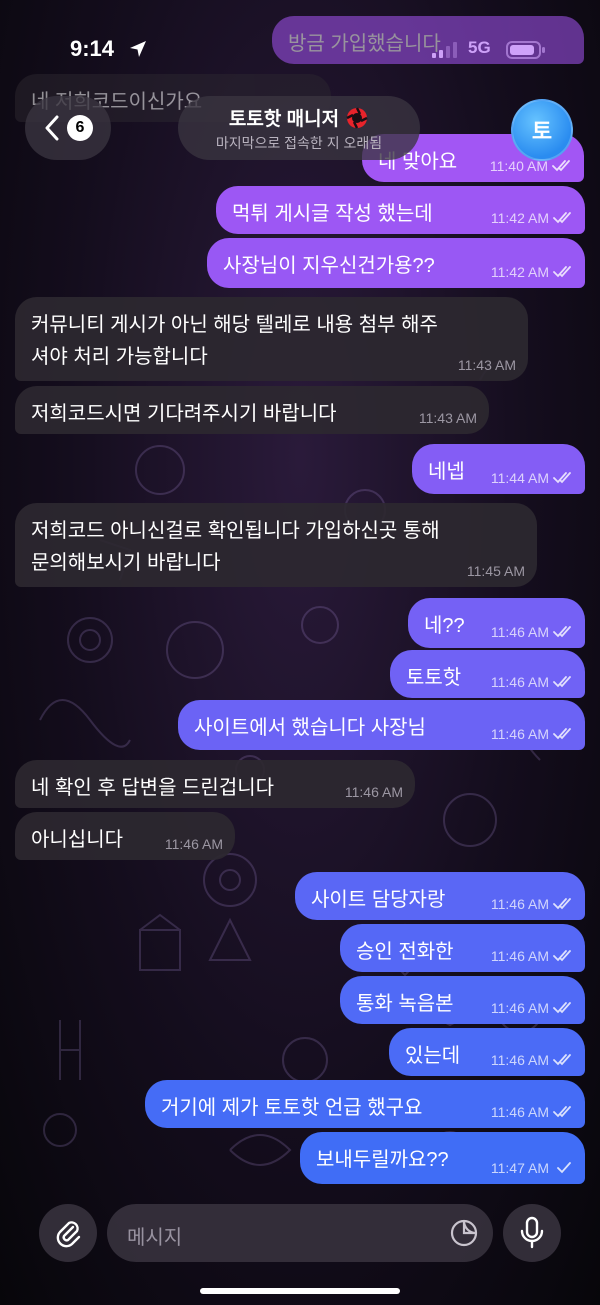 The width and height of the screenshot is (600, 1305). What do you see at coordinates (329, 266) in the screenshot?
I see `message-text: 사장님이 지우신건가용??` at bounding box center [329, 266].